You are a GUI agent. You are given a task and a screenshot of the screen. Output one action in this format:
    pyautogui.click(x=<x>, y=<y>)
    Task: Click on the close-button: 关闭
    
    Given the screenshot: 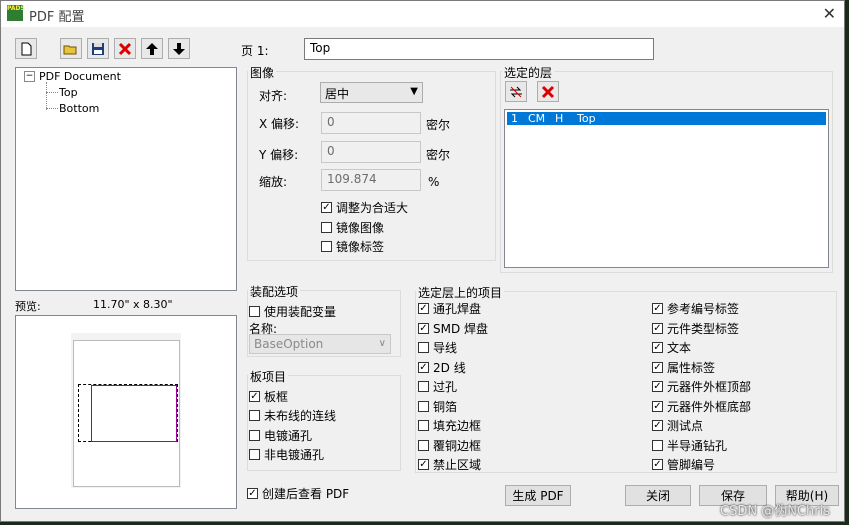 What is the action you would take?
    pyautogui.click(x=658, y=495)
    